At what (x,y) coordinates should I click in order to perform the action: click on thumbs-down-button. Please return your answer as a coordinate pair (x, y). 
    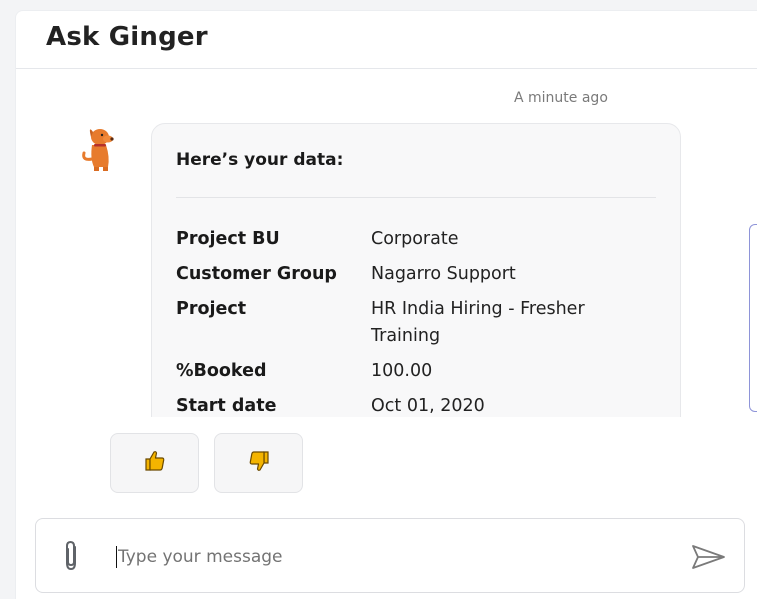
    Looking at the image, I should click on (258, 463).